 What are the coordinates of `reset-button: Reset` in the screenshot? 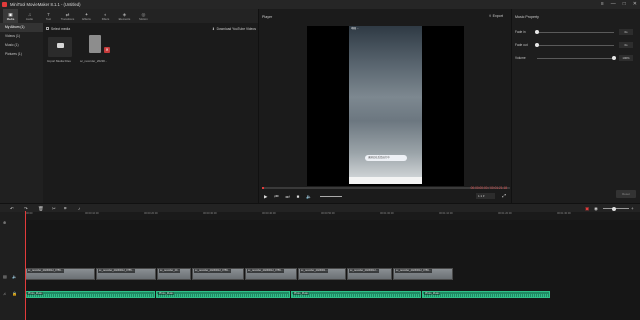 It's located at (626, 194).